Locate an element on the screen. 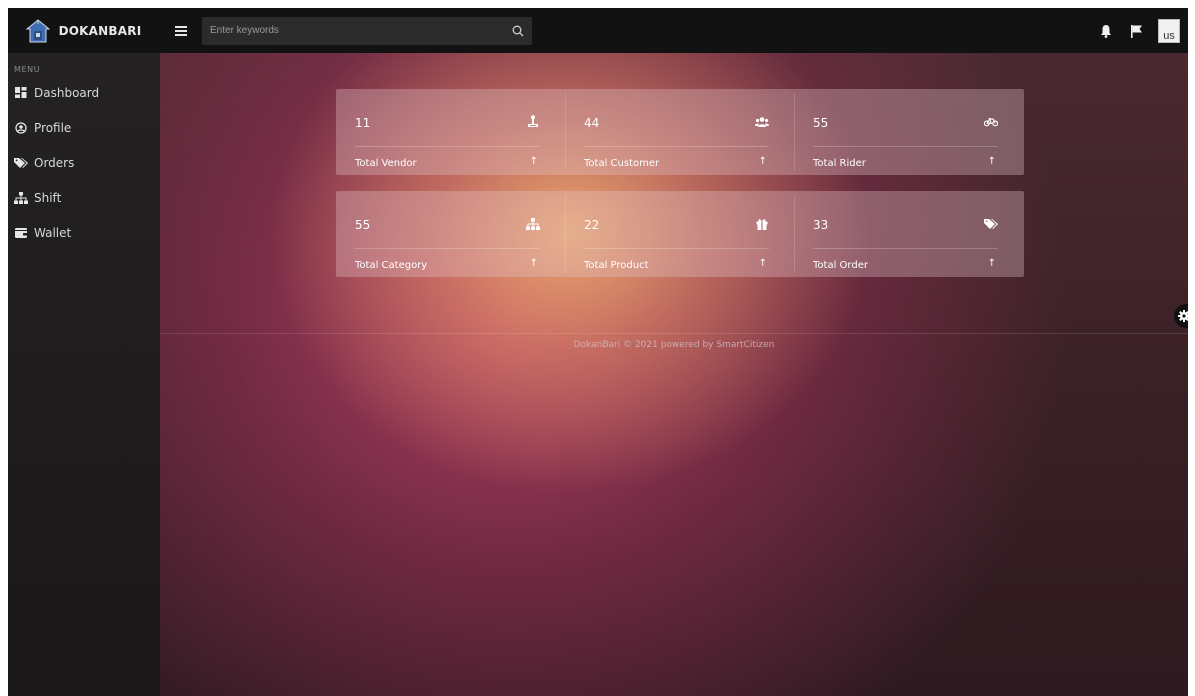  brand-name: DOKANBARI is located at coordinates (100, 30).